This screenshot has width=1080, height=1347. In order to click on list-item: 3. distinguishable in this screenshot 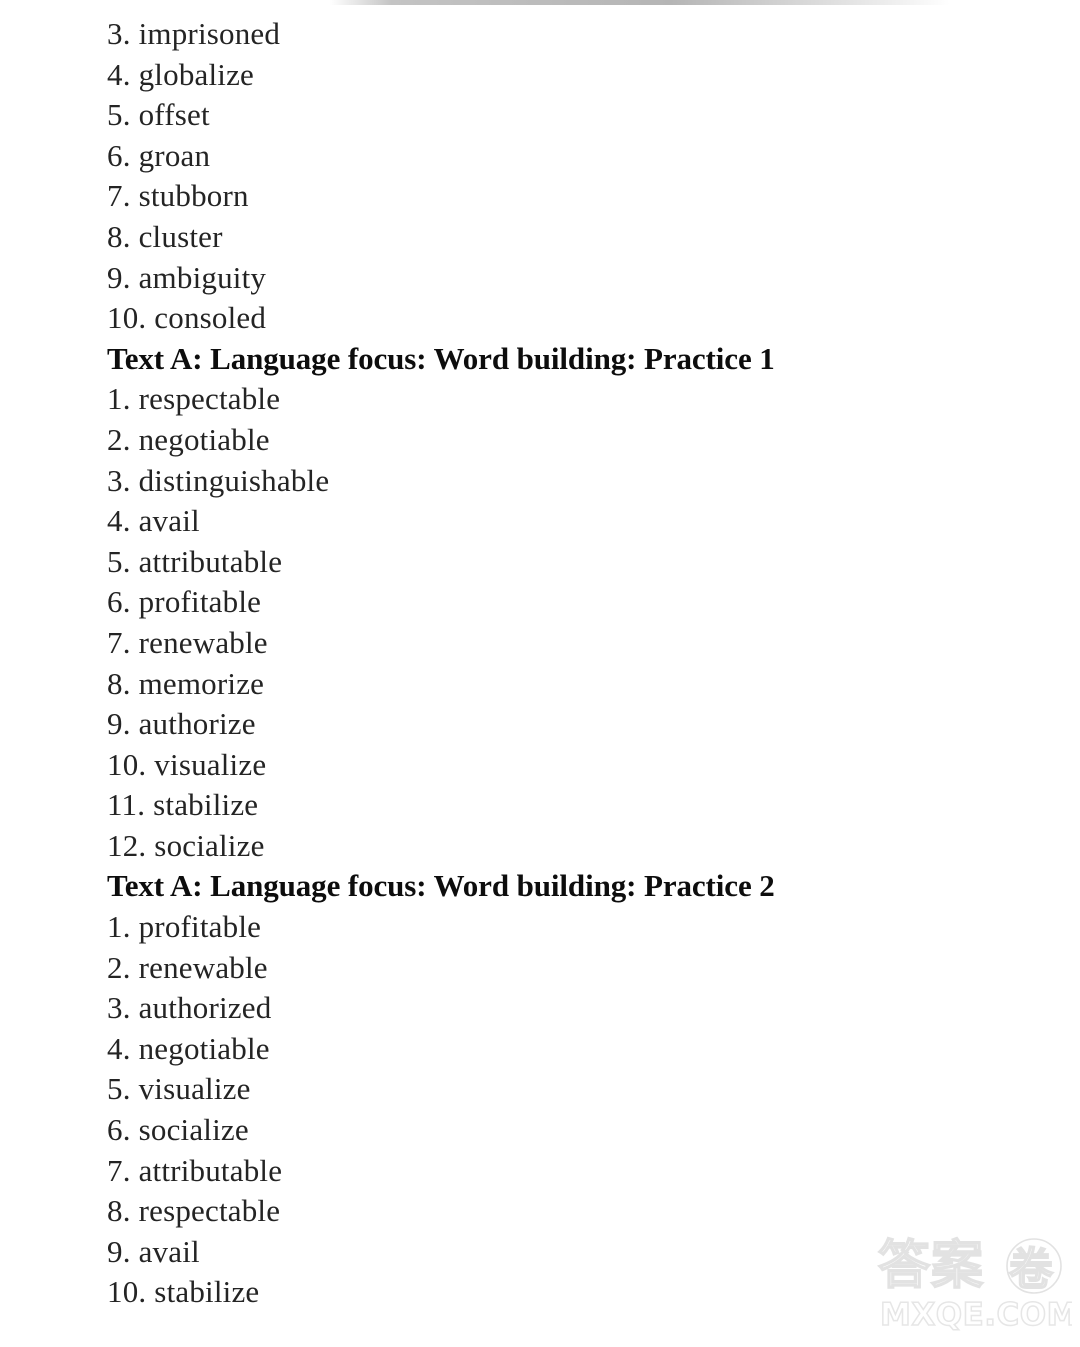, I will do `click(218, 480)`.